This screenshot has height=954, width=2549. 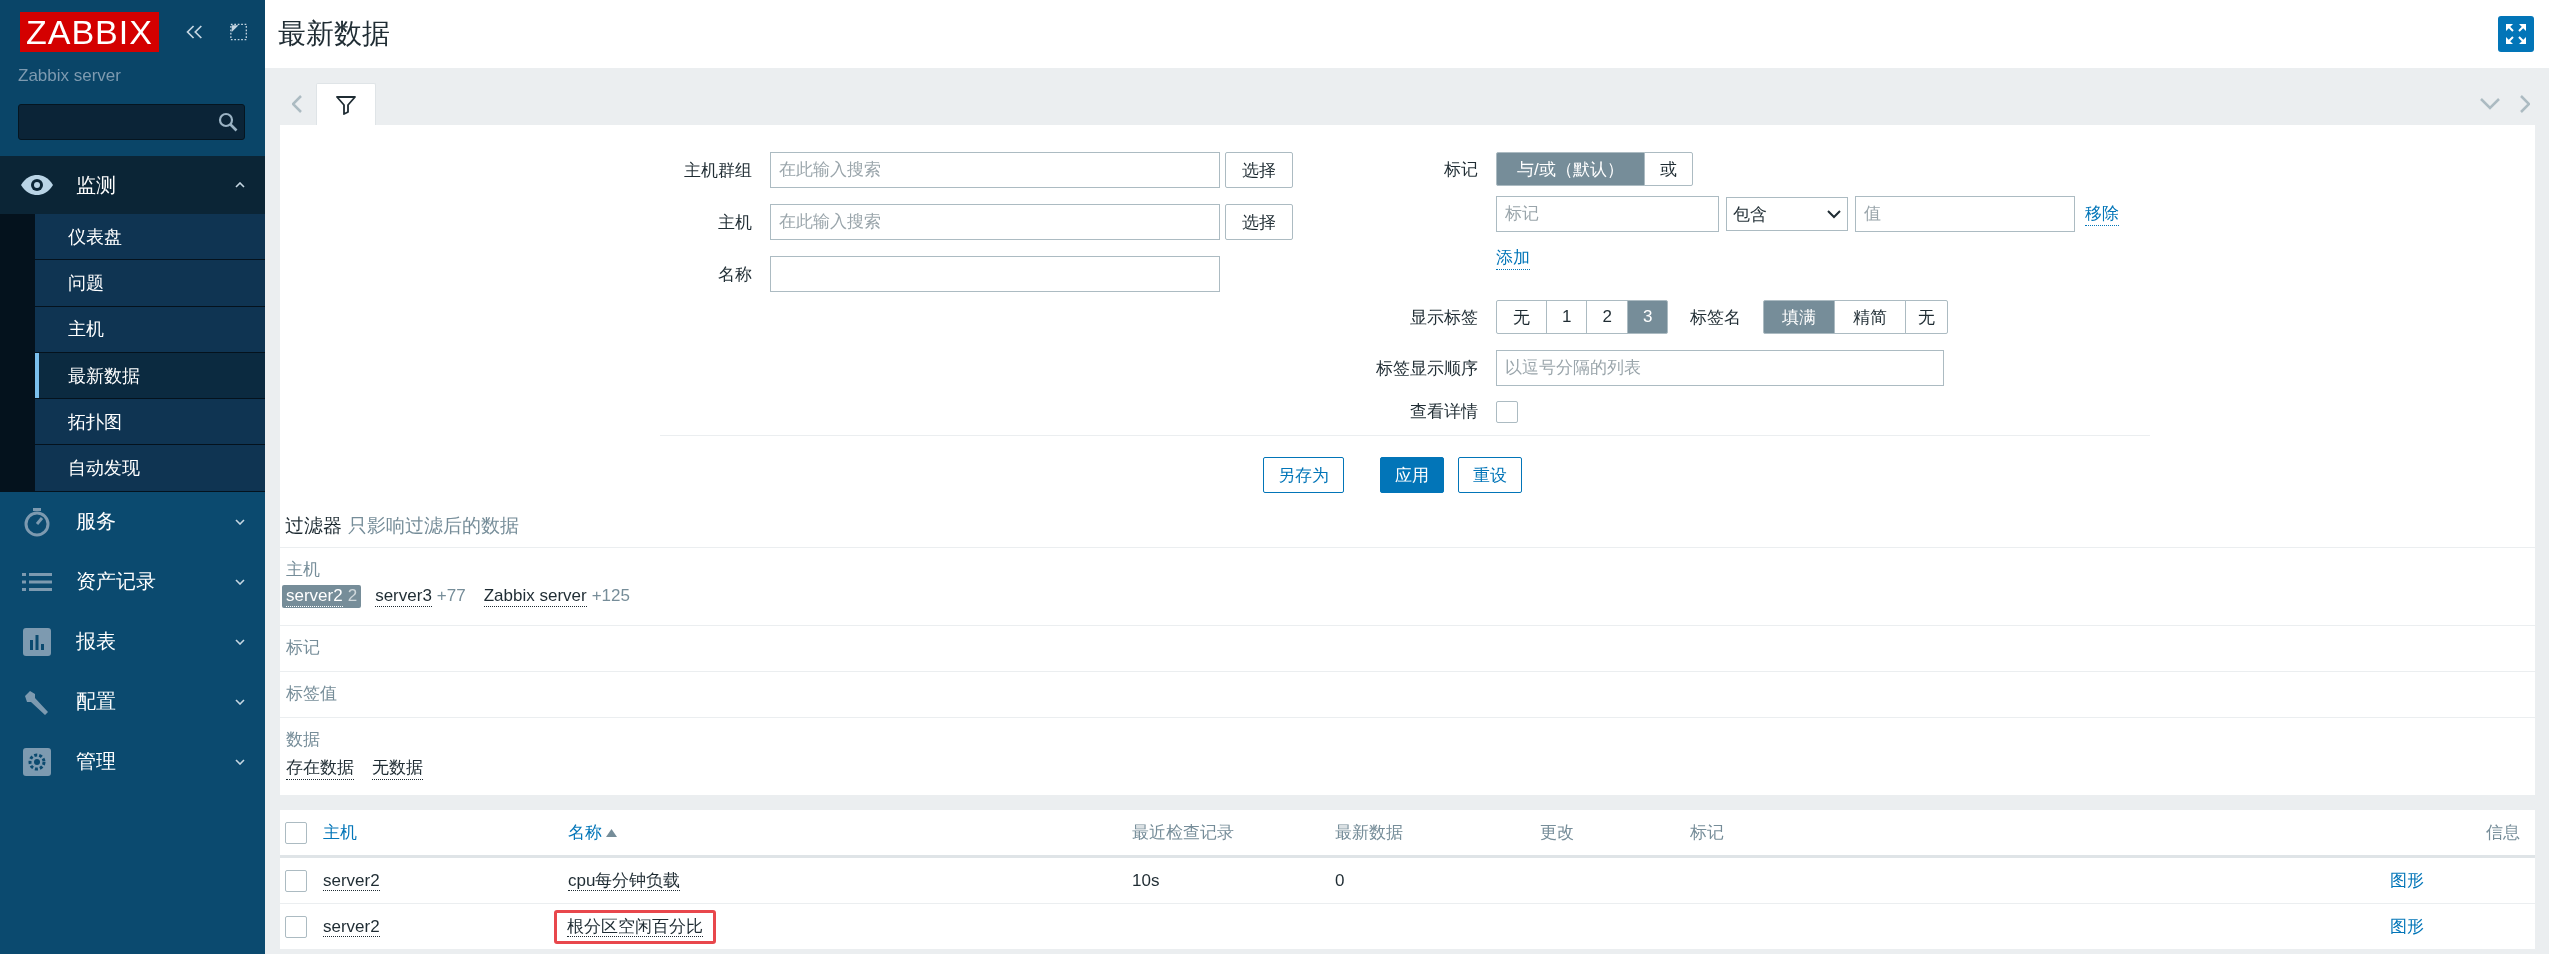 I want to click on filter-tab, so click(x=346, y=104).